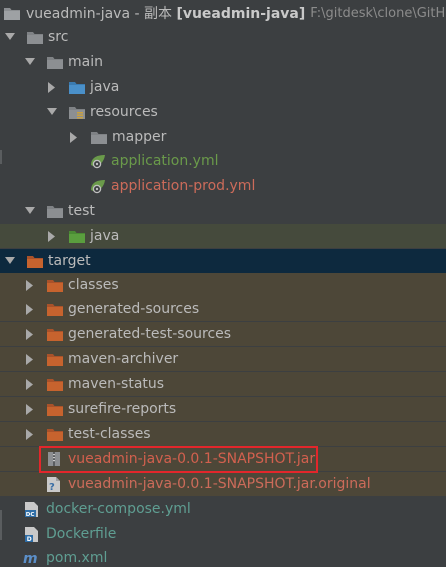 This screenshot has width=446, height=567. What do you see at coordinates (223, 534) in the screenshot?
I see `tree-file-dockerfile: D Dockerfile` at bounding box center [223, 534].